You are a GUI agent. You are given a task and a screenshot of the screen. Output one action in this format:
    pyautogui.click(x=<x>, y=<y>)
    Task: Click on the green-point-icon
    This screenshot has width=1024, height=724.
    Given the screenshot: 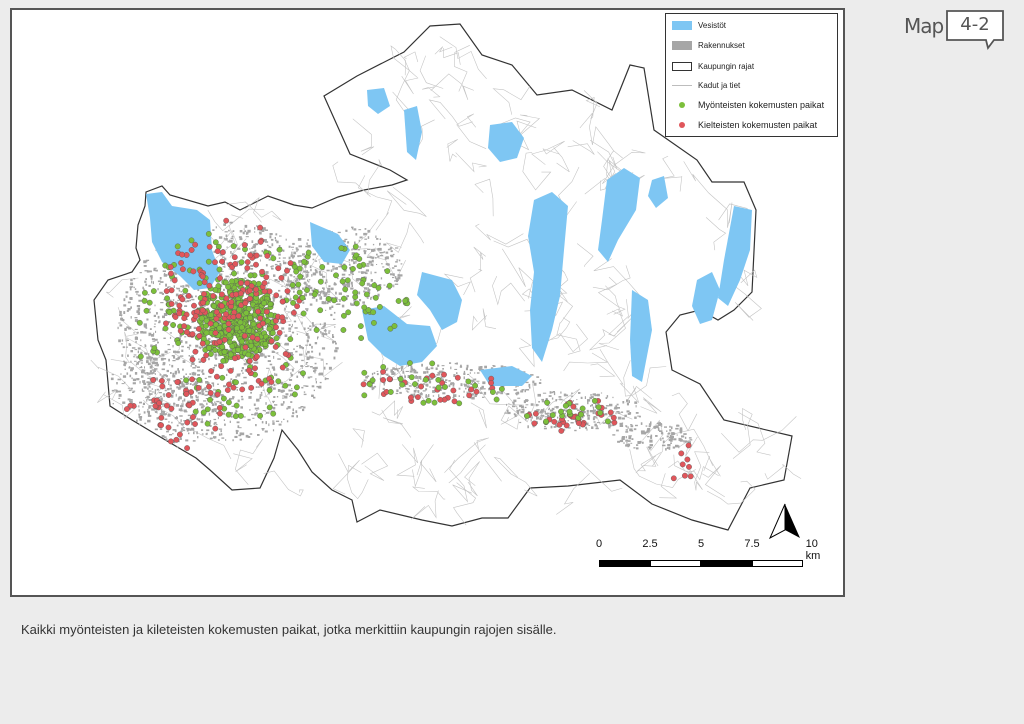 What is the action you would take?
    pyautogui.click(x=682, y=105)
    